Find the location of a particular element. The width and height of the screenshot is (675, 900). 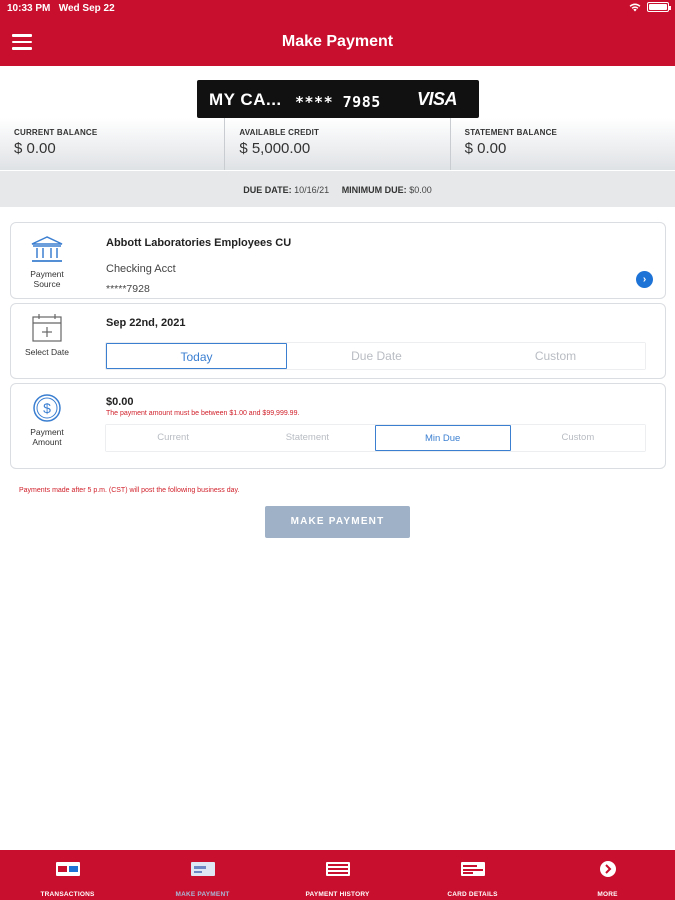

make-payment-button: MAKE PAYMENT is located at coordinates (337, 522).